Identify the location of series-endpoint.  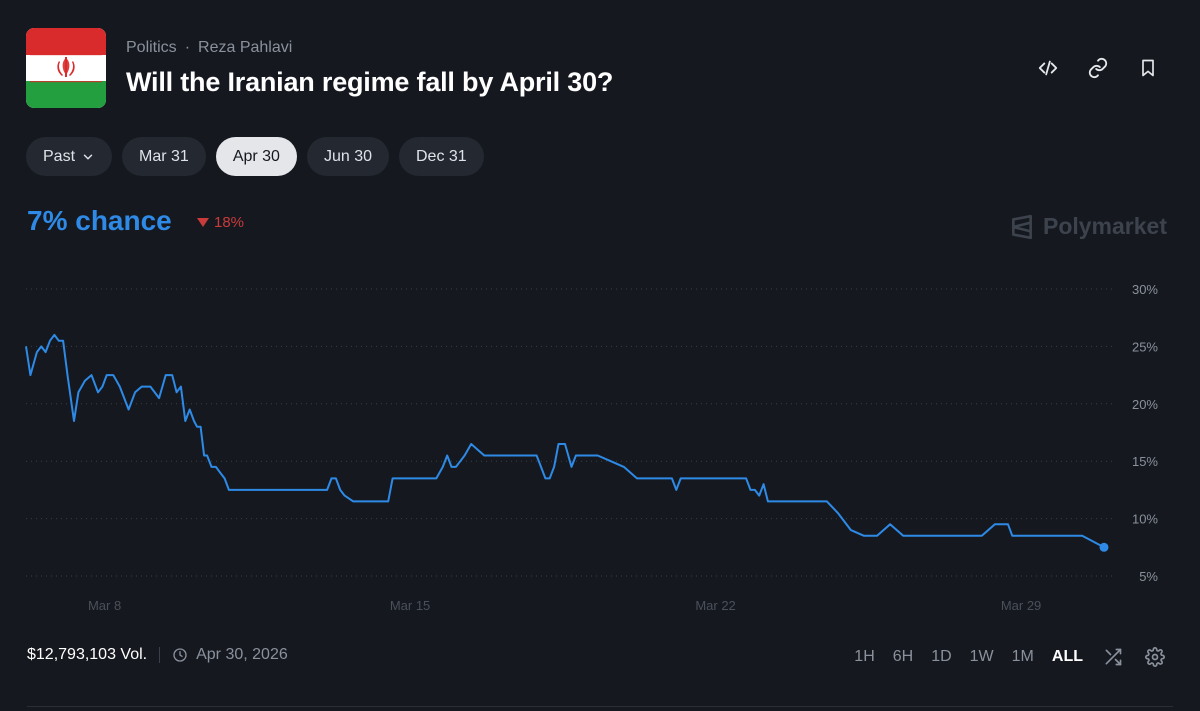
(1104, 547).